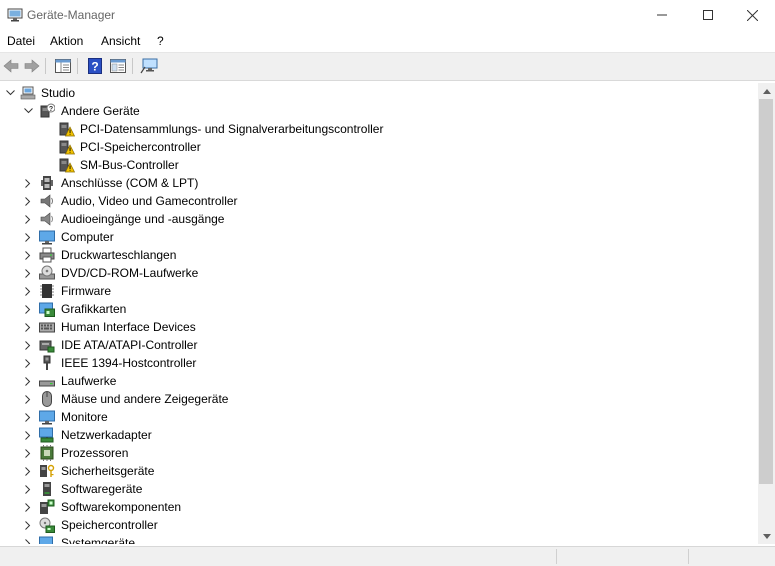  What do you see at coordinates (47, 453) in the screenshot?
I see `processor-icon` at bounding box center [47, 453].